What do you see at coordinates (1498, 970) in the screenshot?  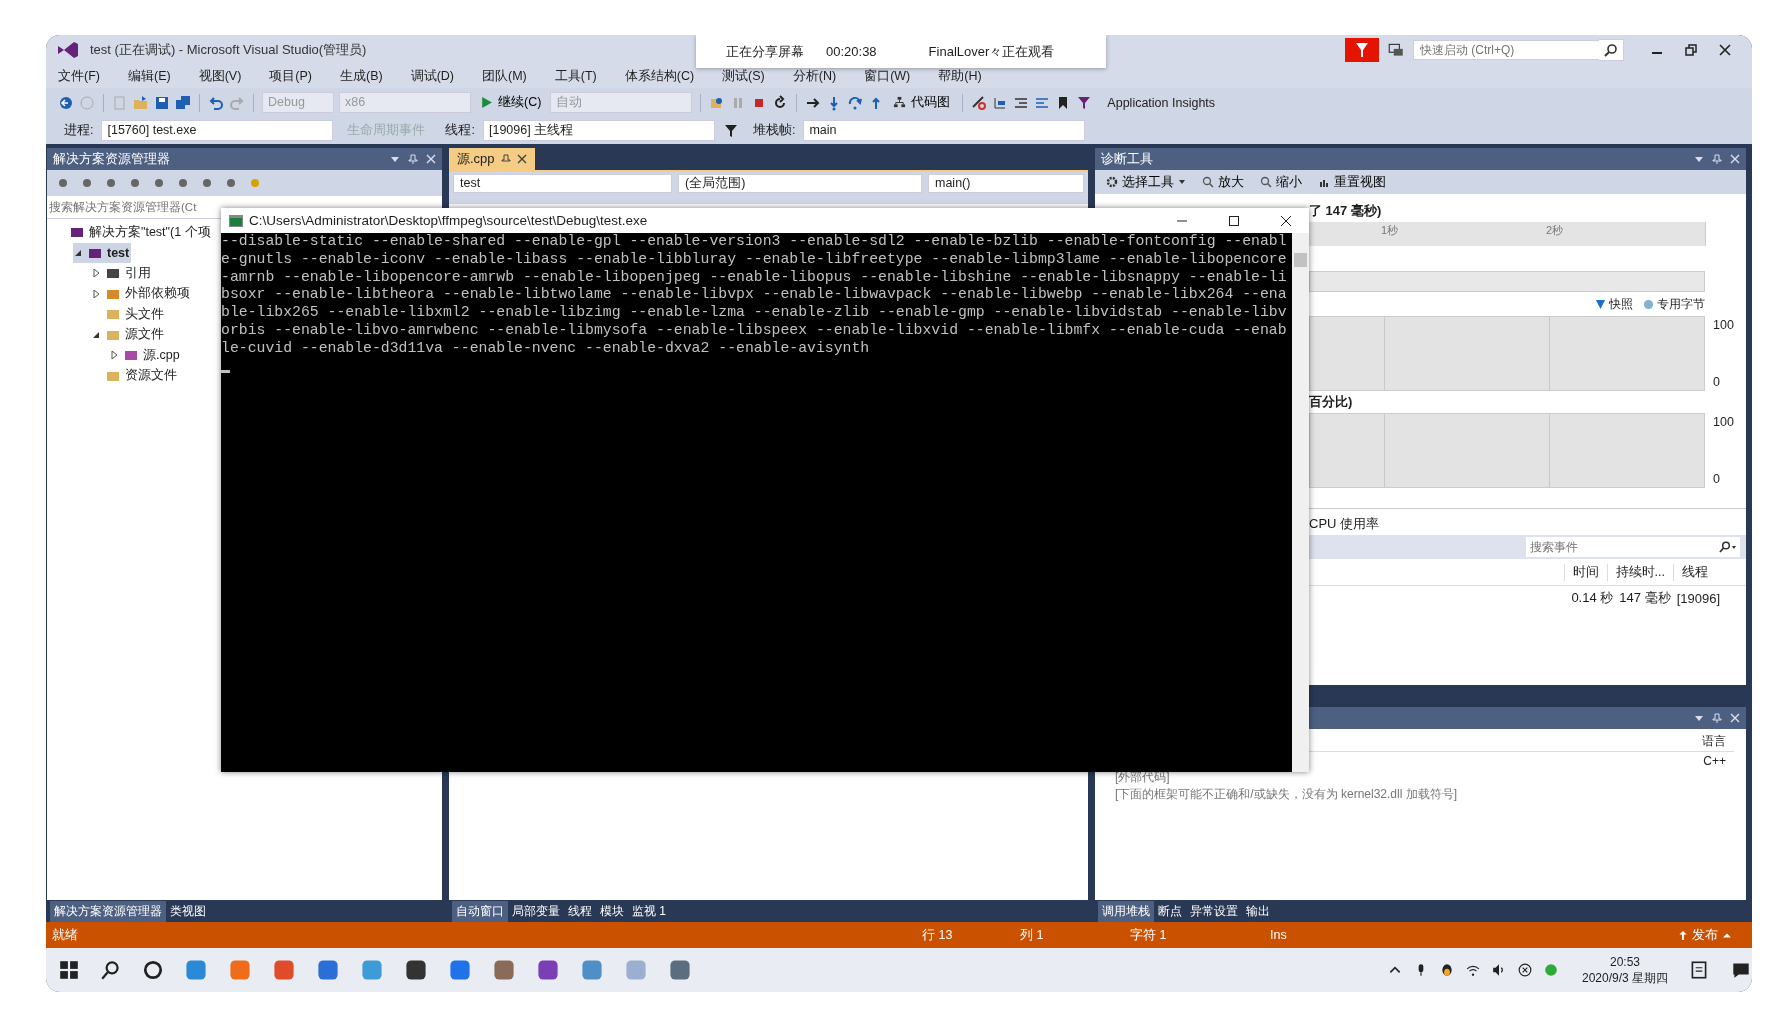 I see `volume-icon` at bounding box center [1498, 970].